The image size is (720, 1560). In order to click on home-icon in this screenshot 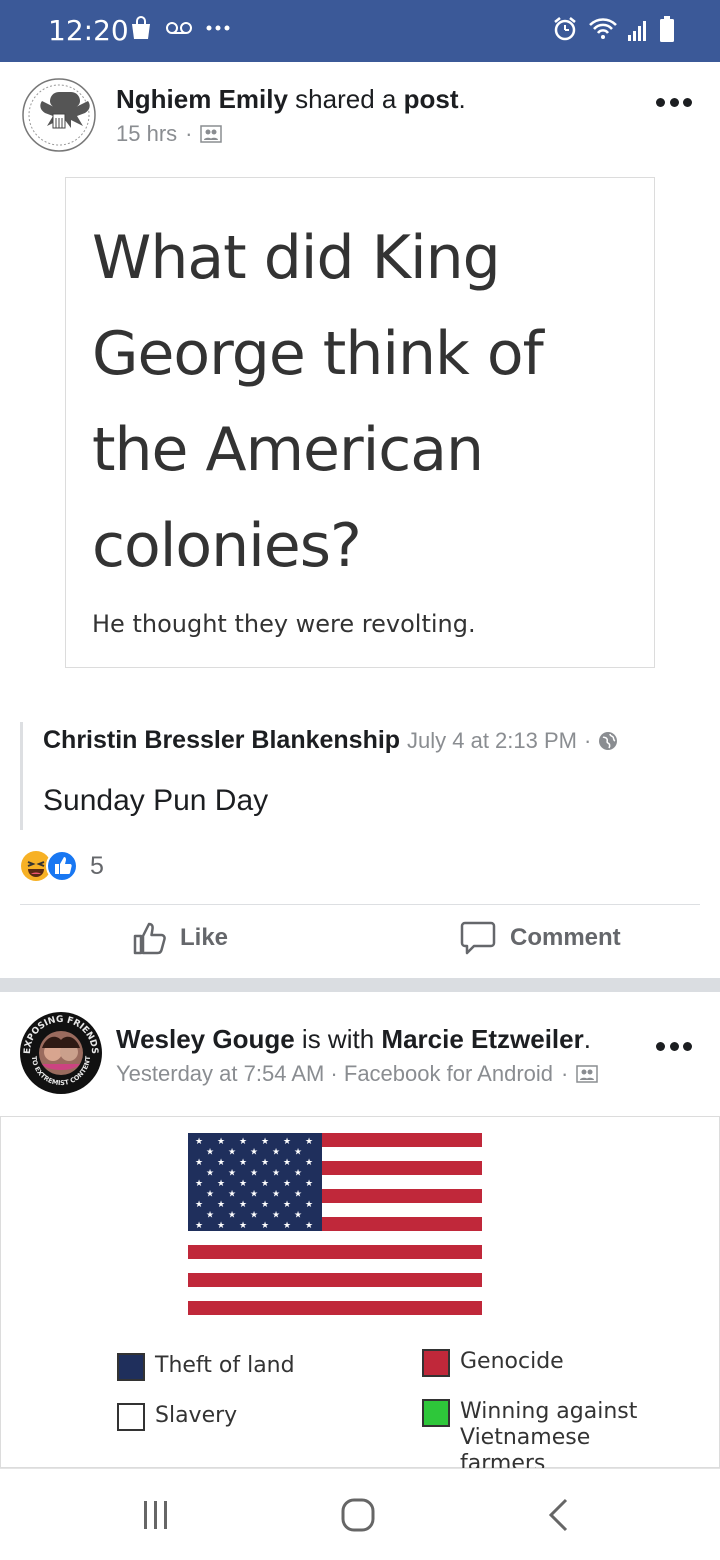, I will do `click(358, 1515)`.